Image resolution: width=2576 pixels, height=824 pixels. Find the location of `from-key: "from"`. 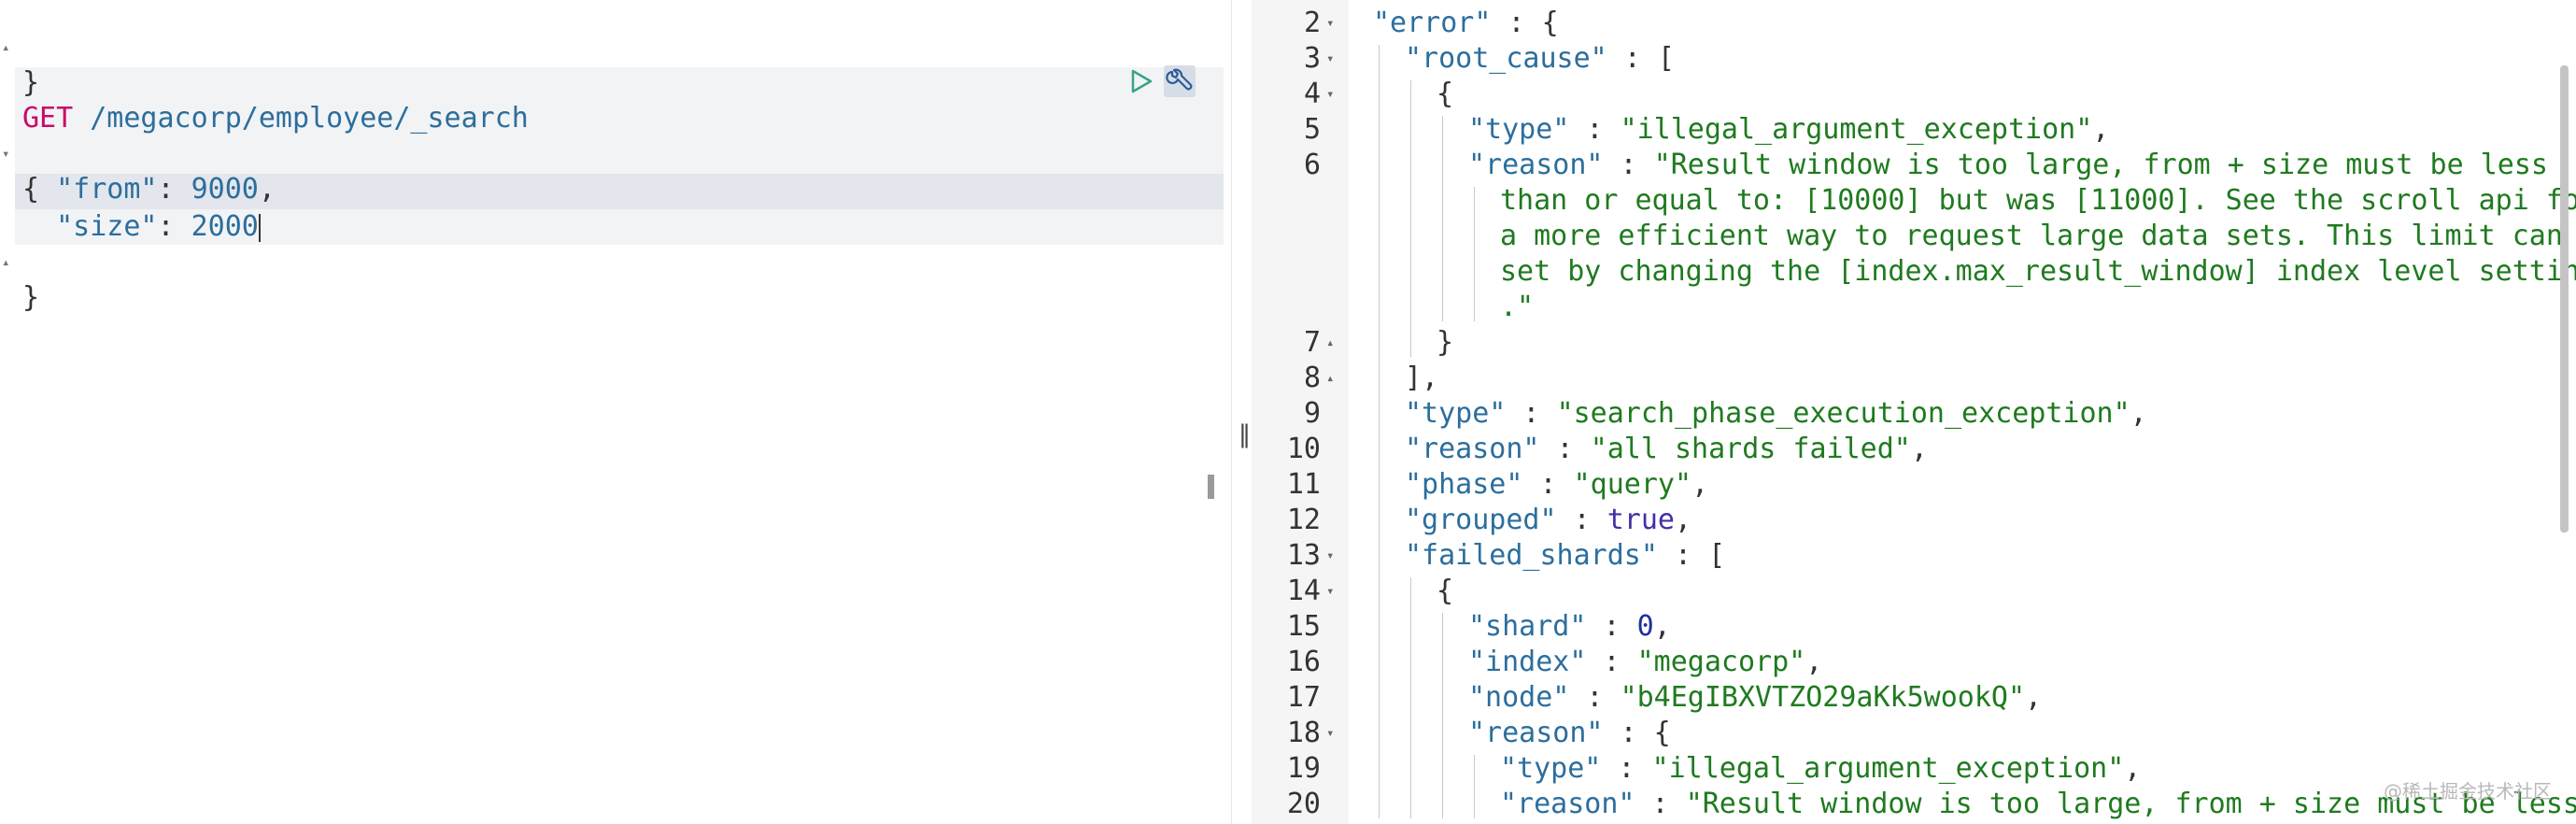

from-key: "from" is located at coordinates (107, 190).